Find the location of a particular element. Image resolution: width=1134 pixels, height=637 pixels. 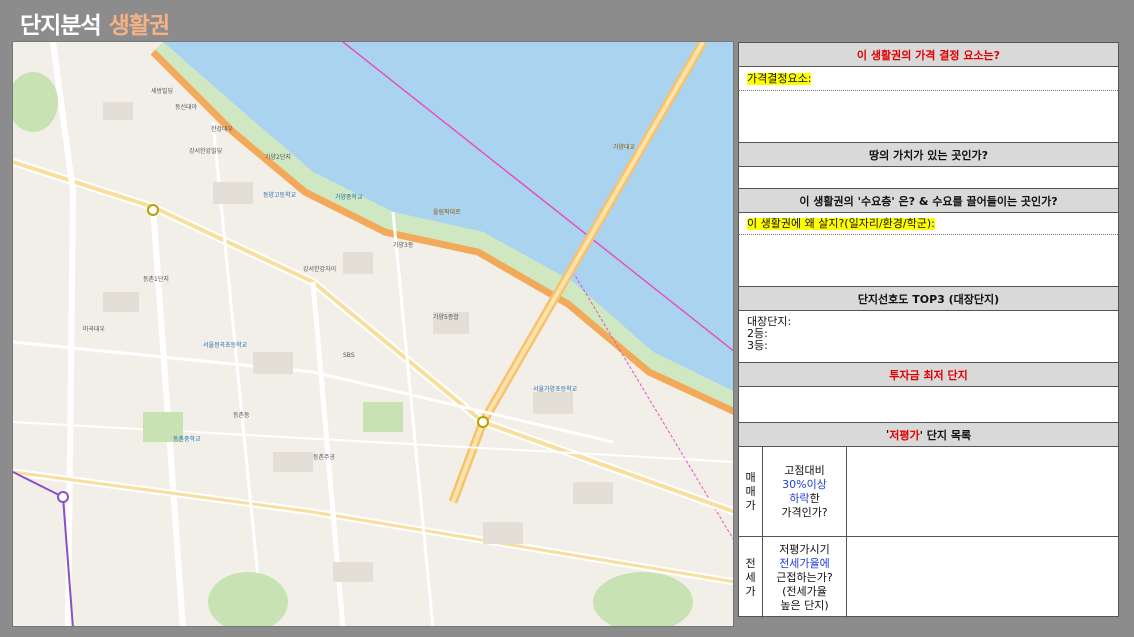

maemae-input is located at coordinates (982, 492).